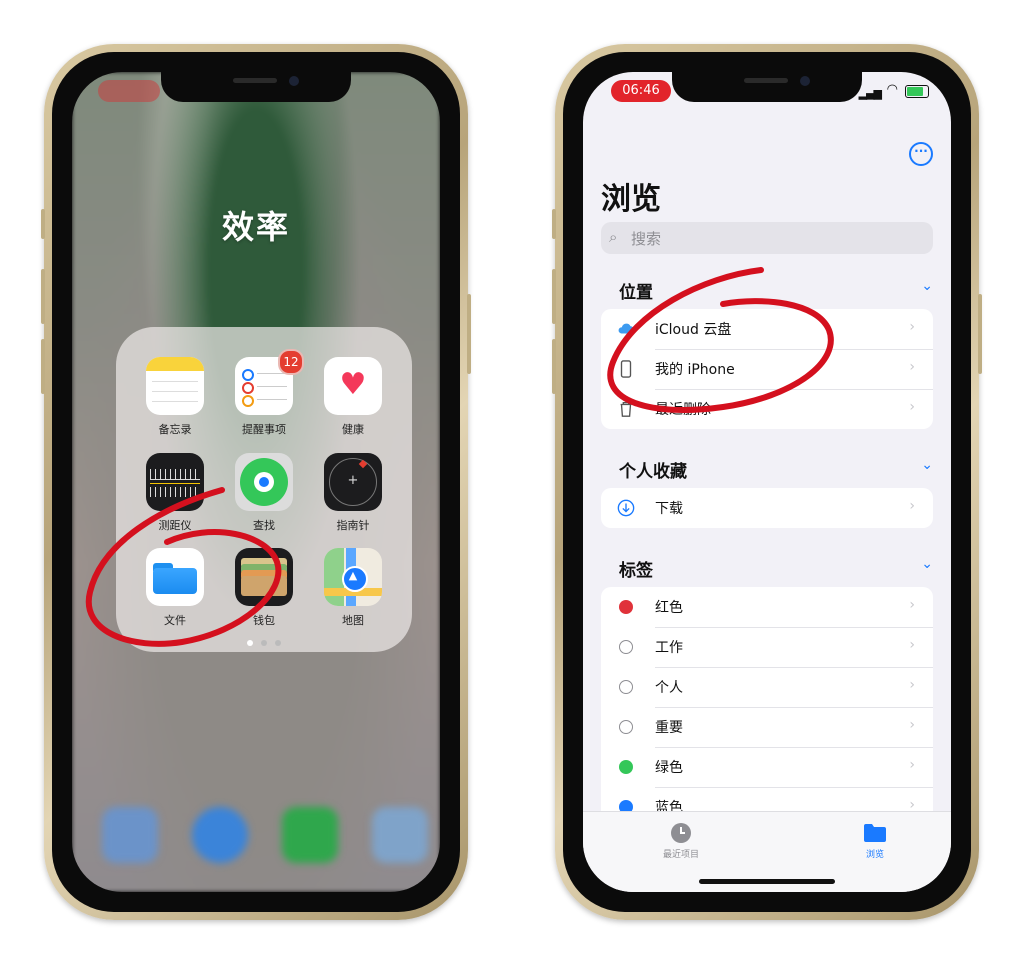 The width and height of the screenshot is (1024, 964). I want to click on tab-recents: 最近项目, so click(681, 841).